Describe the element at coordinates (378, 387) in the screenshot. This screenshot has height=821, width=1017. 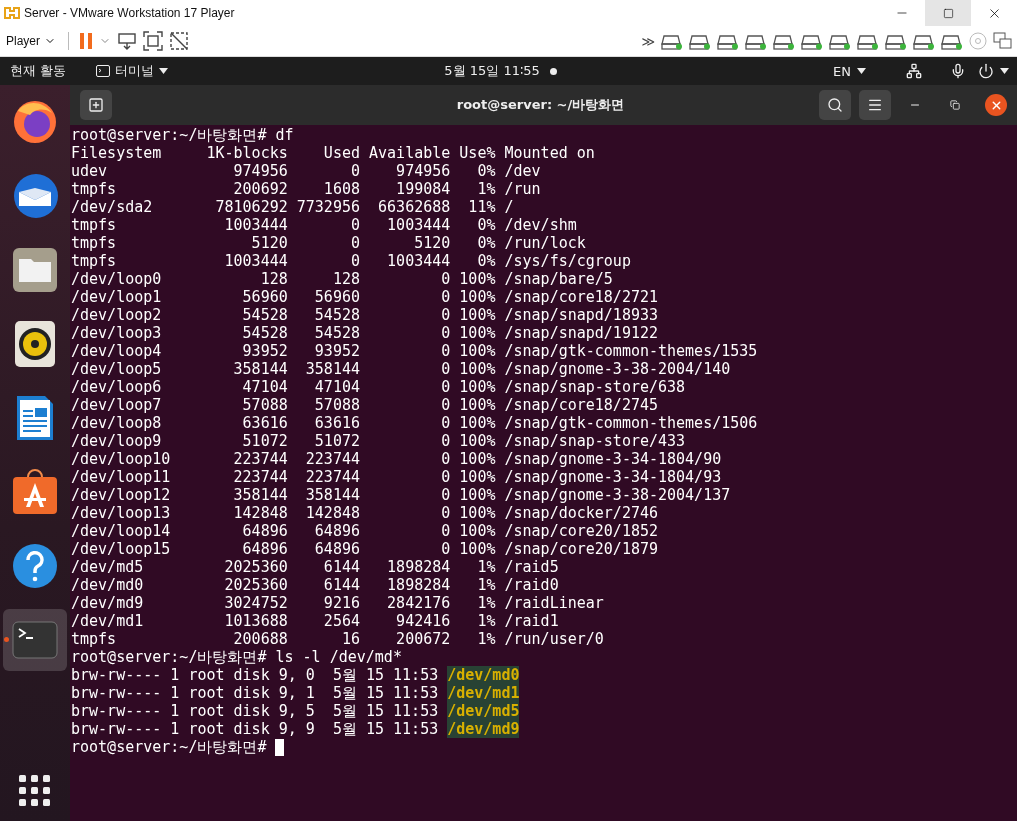
I see `terminal-line: /dev/loop6 47104 47104 0 100% /snap/snap-store/638` at that location.